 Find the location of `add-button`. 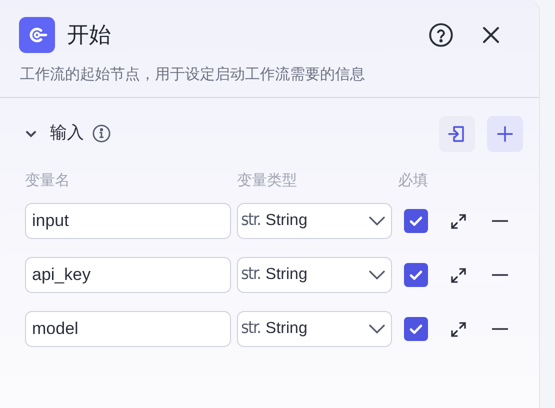

add-button is located at coordinates (505, 134).